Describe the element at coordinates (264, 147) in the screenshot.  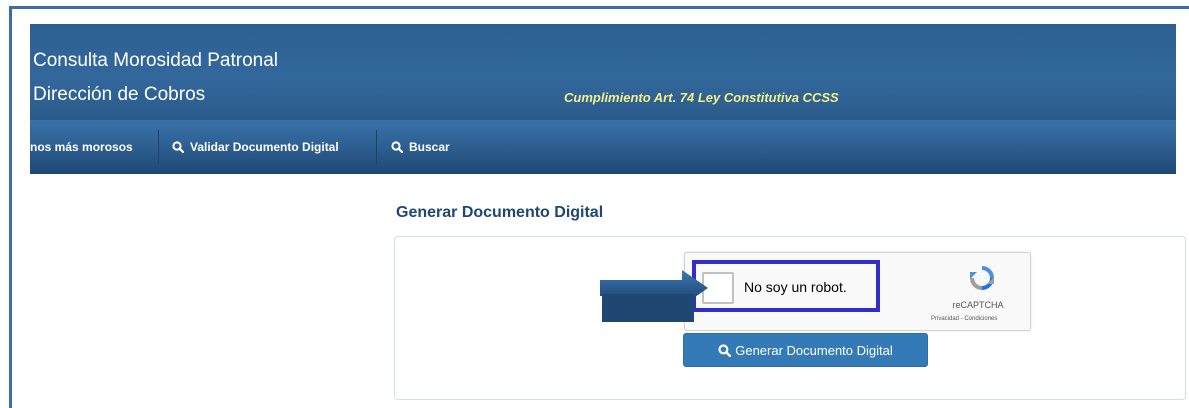
I see `nav-item-label: Validar Documento Digital` at that location.